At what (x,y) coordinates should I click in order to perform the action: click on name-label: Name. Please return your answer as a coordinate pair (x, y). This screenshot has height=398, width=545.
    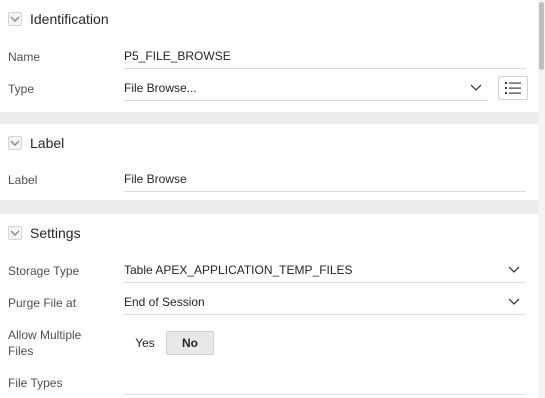
    Looking at the image, I should click on (24, 57).